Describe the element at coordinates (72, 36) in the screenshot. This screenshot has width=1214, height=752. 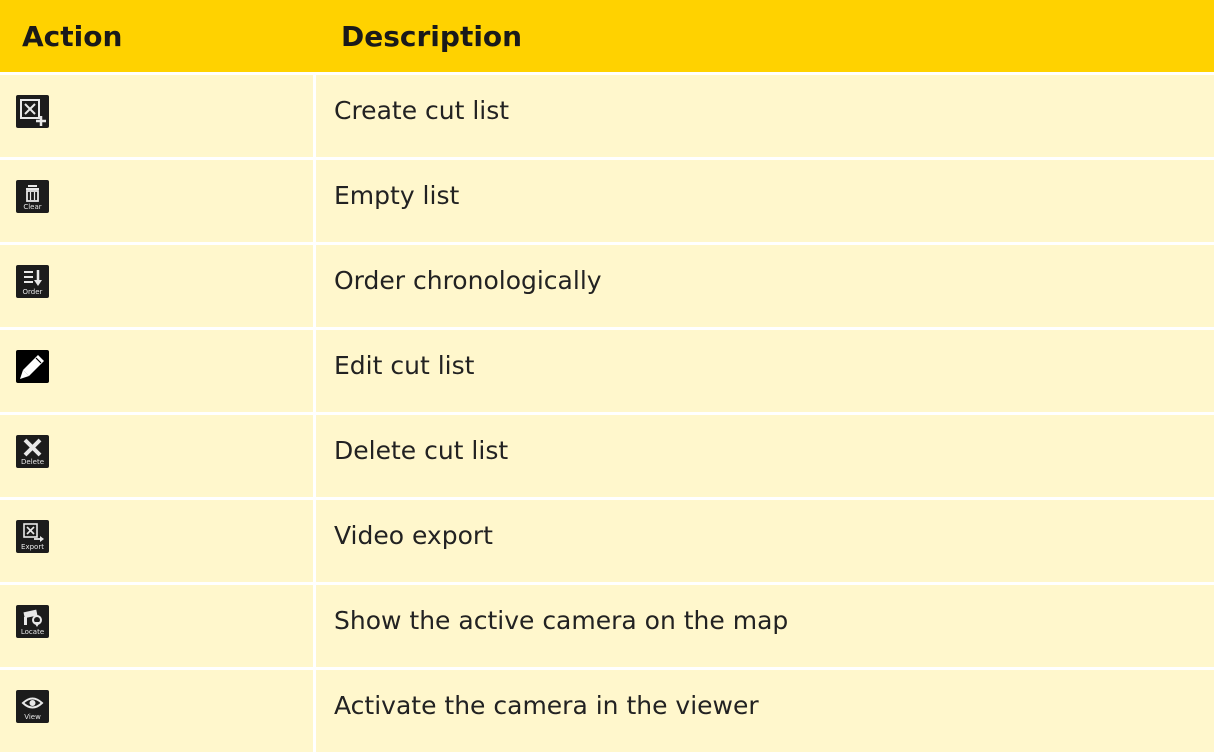
I see `header-action: Action` at that location.